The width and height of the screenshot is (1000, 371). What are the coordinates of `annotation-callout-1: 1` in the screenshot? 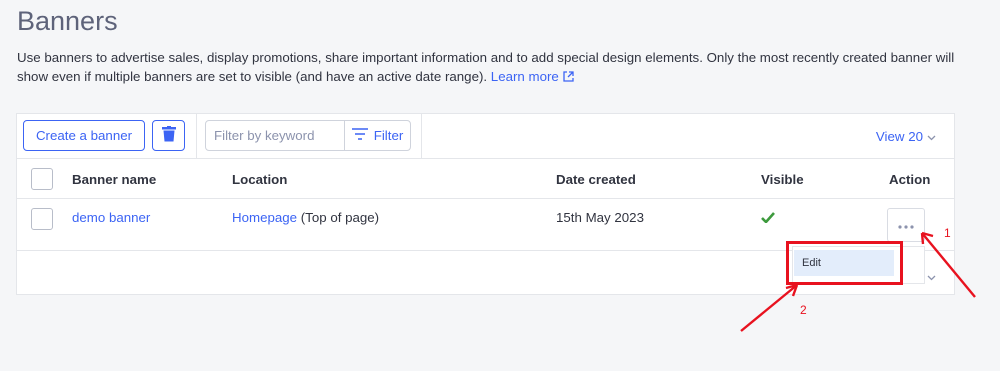 It's located at (947, 233).